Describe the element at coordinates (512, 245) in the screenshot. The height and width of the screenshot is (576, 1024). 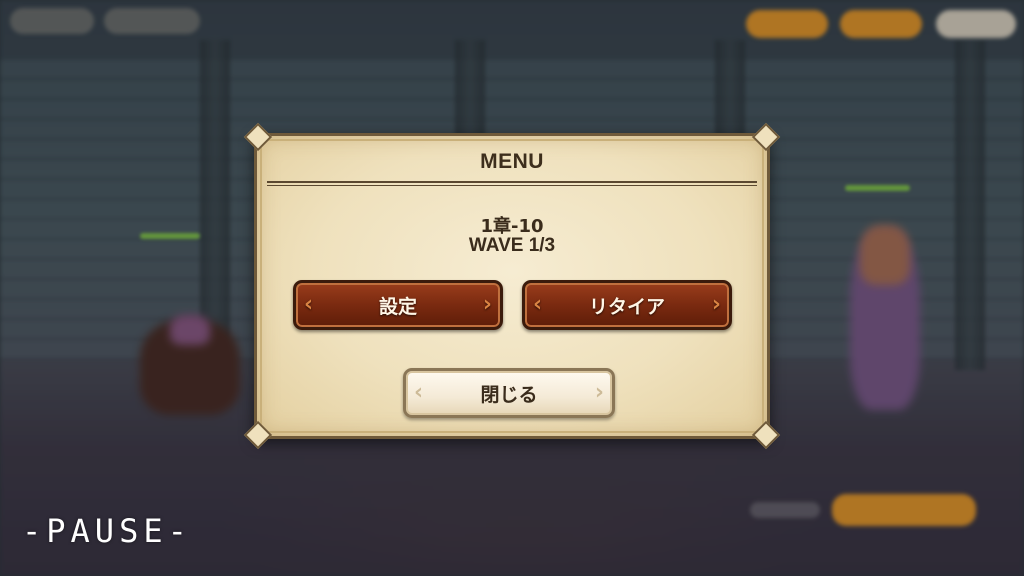
I see `wave-counter: WAVE 1/3` at that location.